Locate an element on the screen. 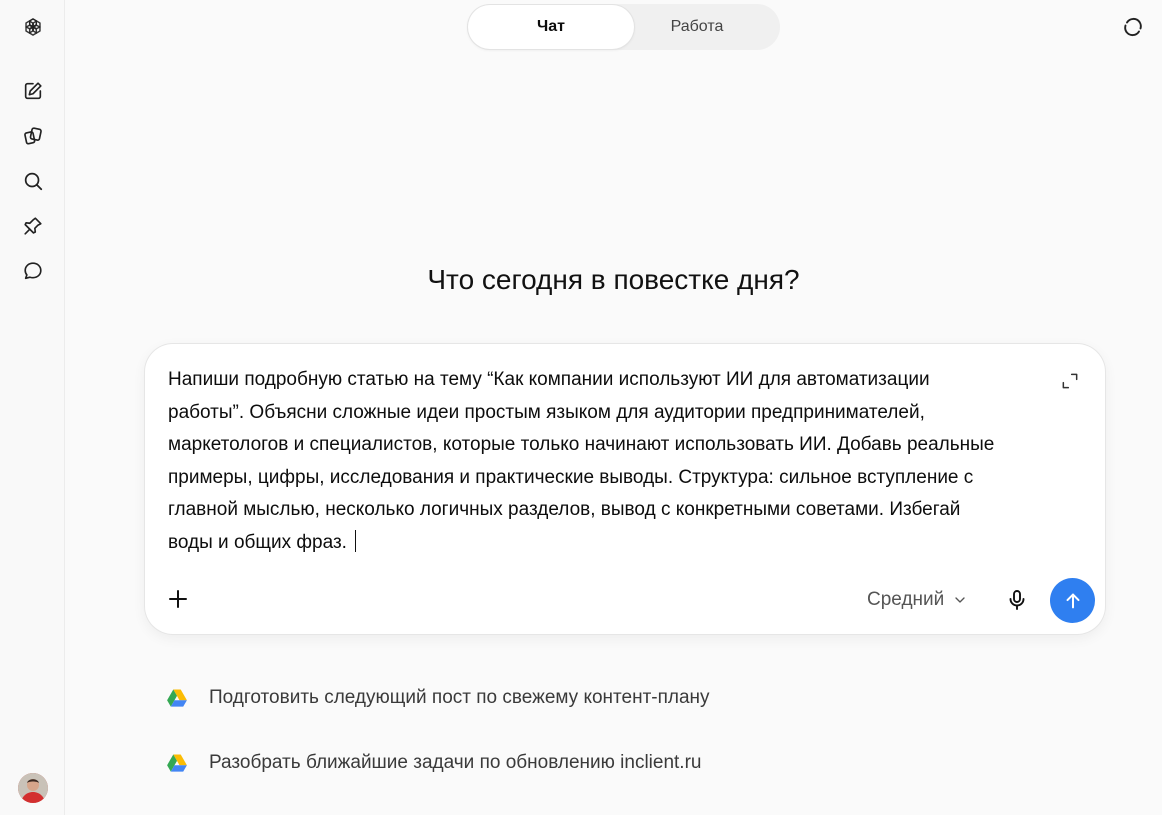  new-chat-icon is located at coordinates (33, 91).